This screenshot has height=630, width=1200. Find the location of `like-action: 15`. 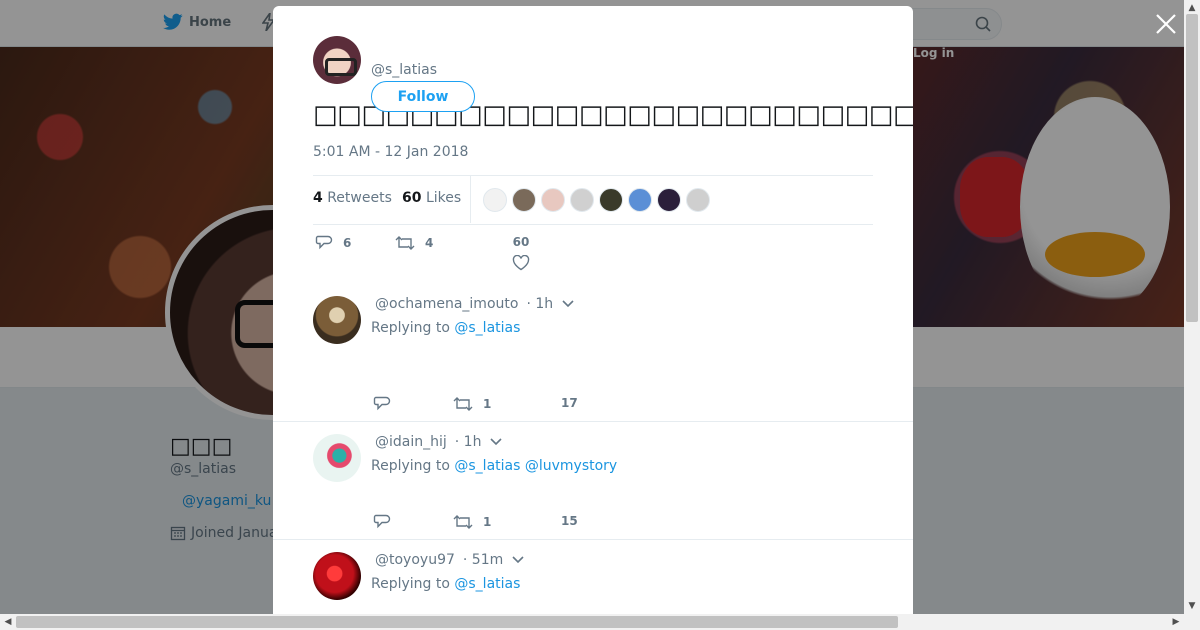

like-action: 15 is located at coordinates (569, 521).